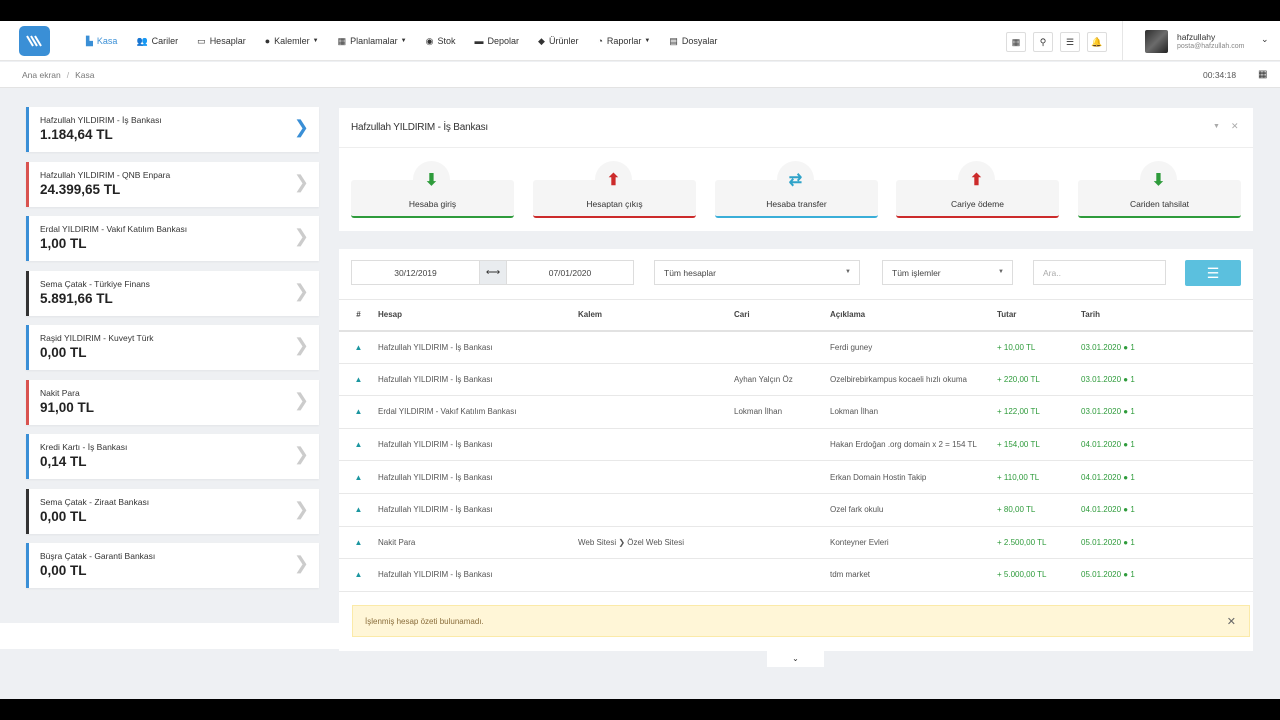 The image size is (1280, 720). What do you see at coordinates (415, 272) in the screenshot?
I see `date-from-input: 30/12/2019` at bounding box center [415, 272].